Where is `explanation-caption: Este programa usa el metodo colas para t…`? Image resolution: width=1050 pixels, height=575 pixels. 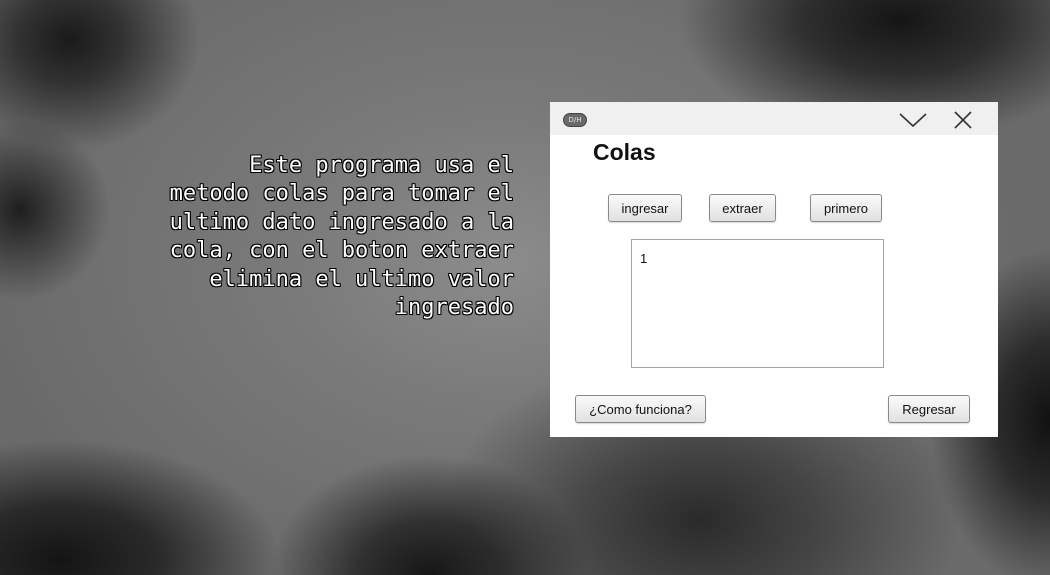 explanation-caption: Este programa usa el metodo colas para t… is located at coordinates (341, 237).